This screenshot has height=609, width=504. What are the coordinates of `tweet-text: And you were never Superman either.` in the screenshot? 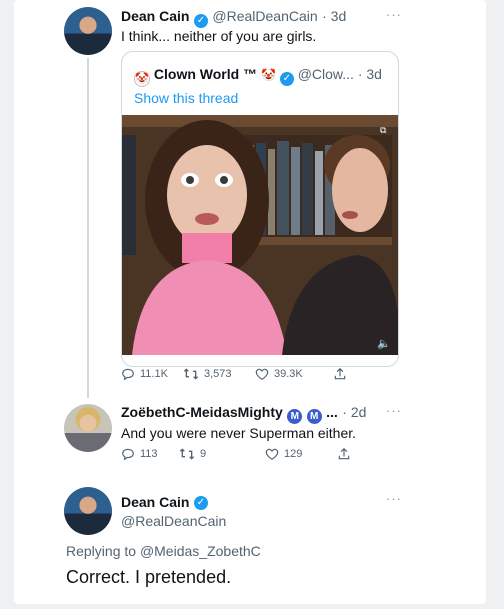 It's located at (239, 433).